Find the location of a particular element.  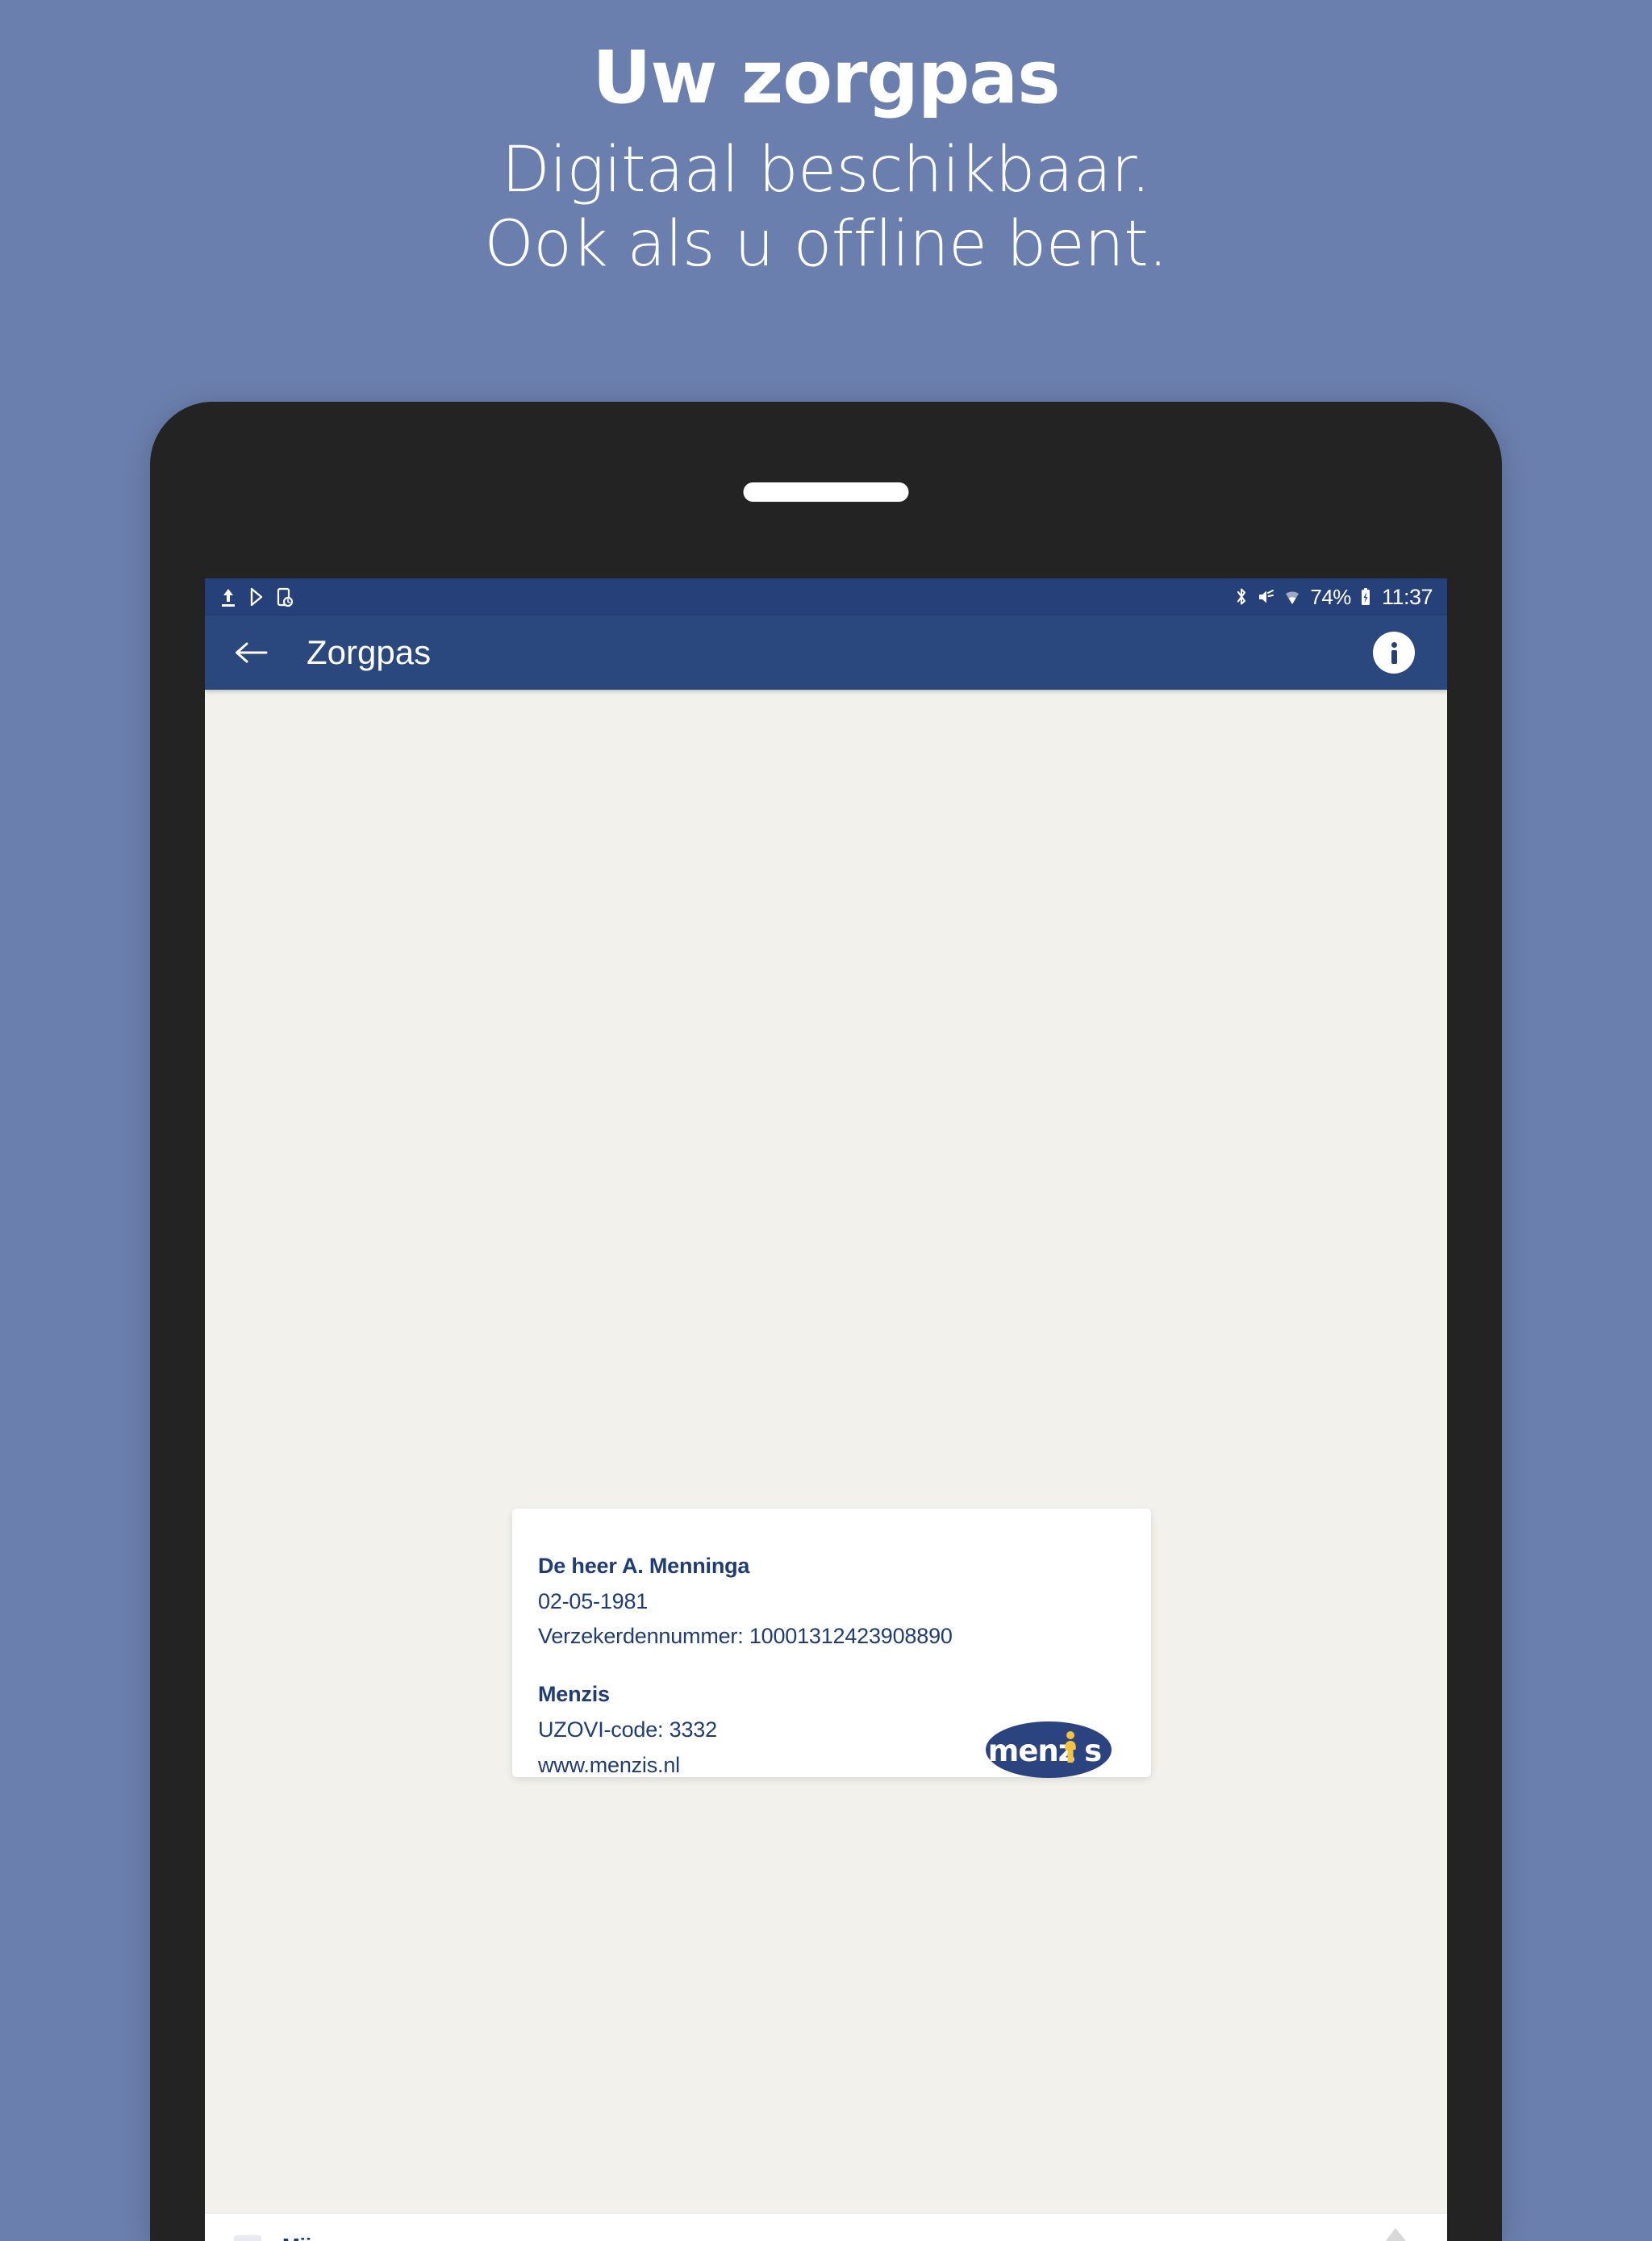

status-bar-clock: 11:37 is located at coordinates (1408, 597).